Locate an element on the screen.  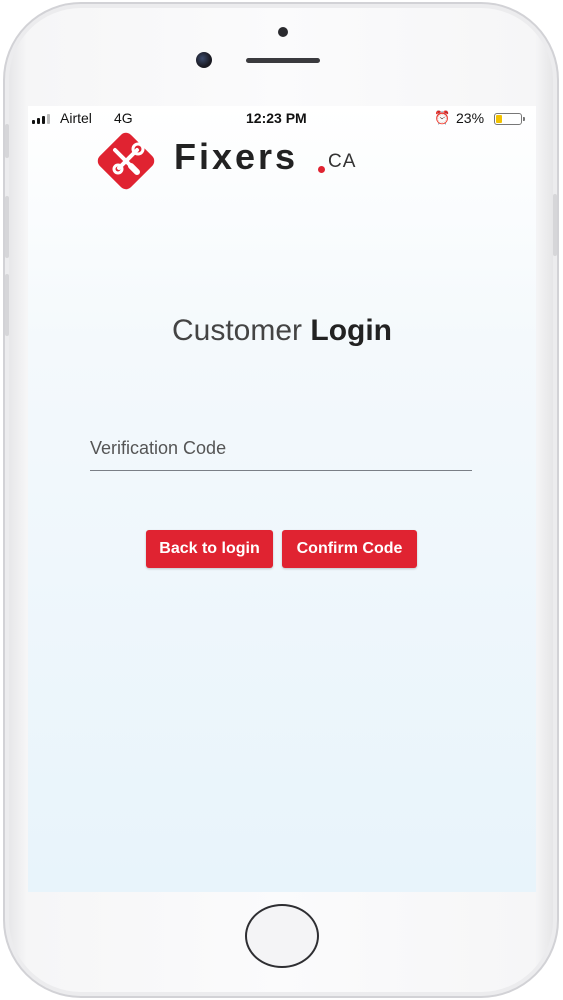
status-bar: Airtel 4G 12:23 PM ⏰ 23% is located at coordinates (282, 118).